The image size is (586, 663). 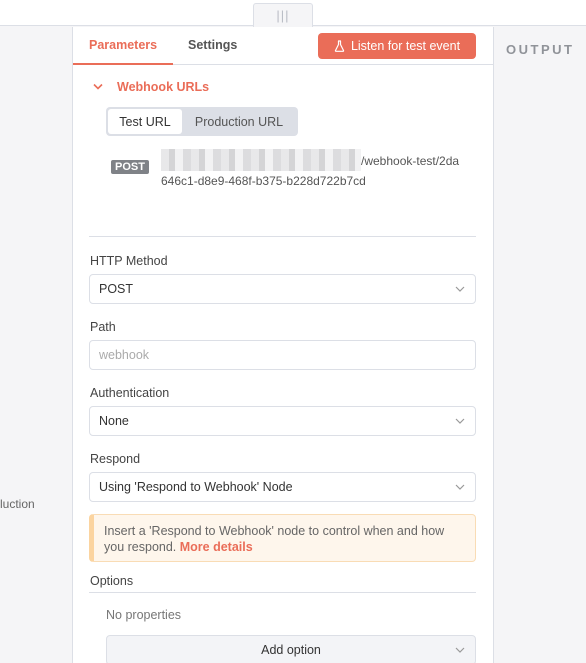 I want to click on path-label: Path, so click(x=103, y=327).